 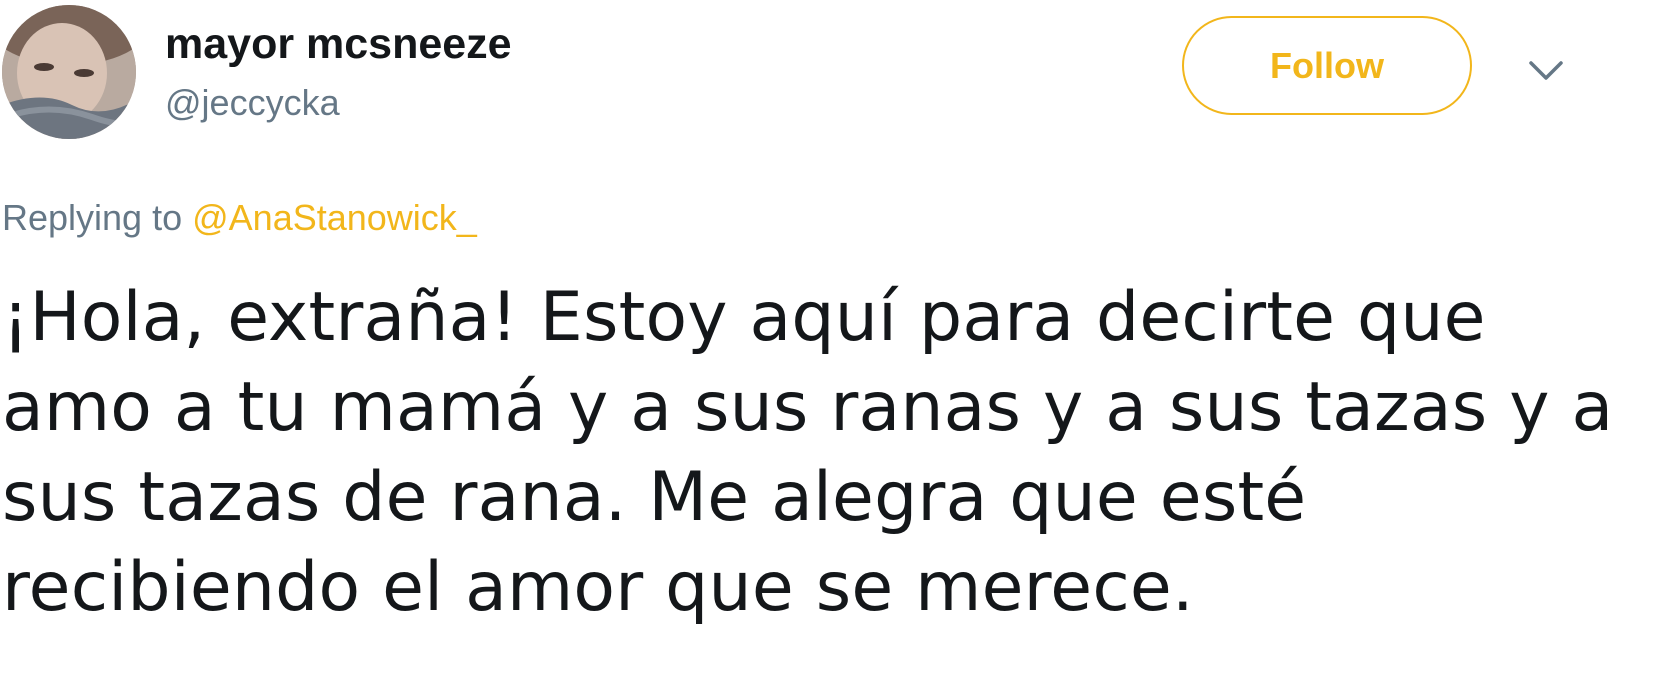 I want to click on replying-to: Replying to @AnaStanowick_, so click(x=239, y=218).